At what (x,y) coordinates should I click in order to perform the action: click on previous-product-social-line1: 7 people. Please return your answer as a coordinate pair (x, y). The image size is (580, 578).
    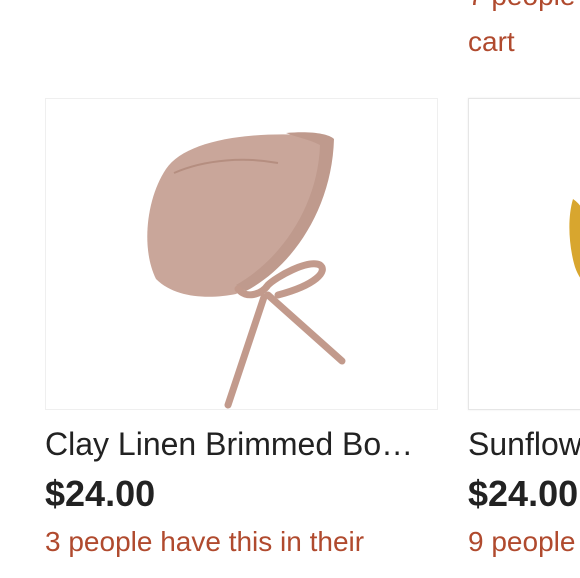
    Looking at the image, I should click on (521, 6).